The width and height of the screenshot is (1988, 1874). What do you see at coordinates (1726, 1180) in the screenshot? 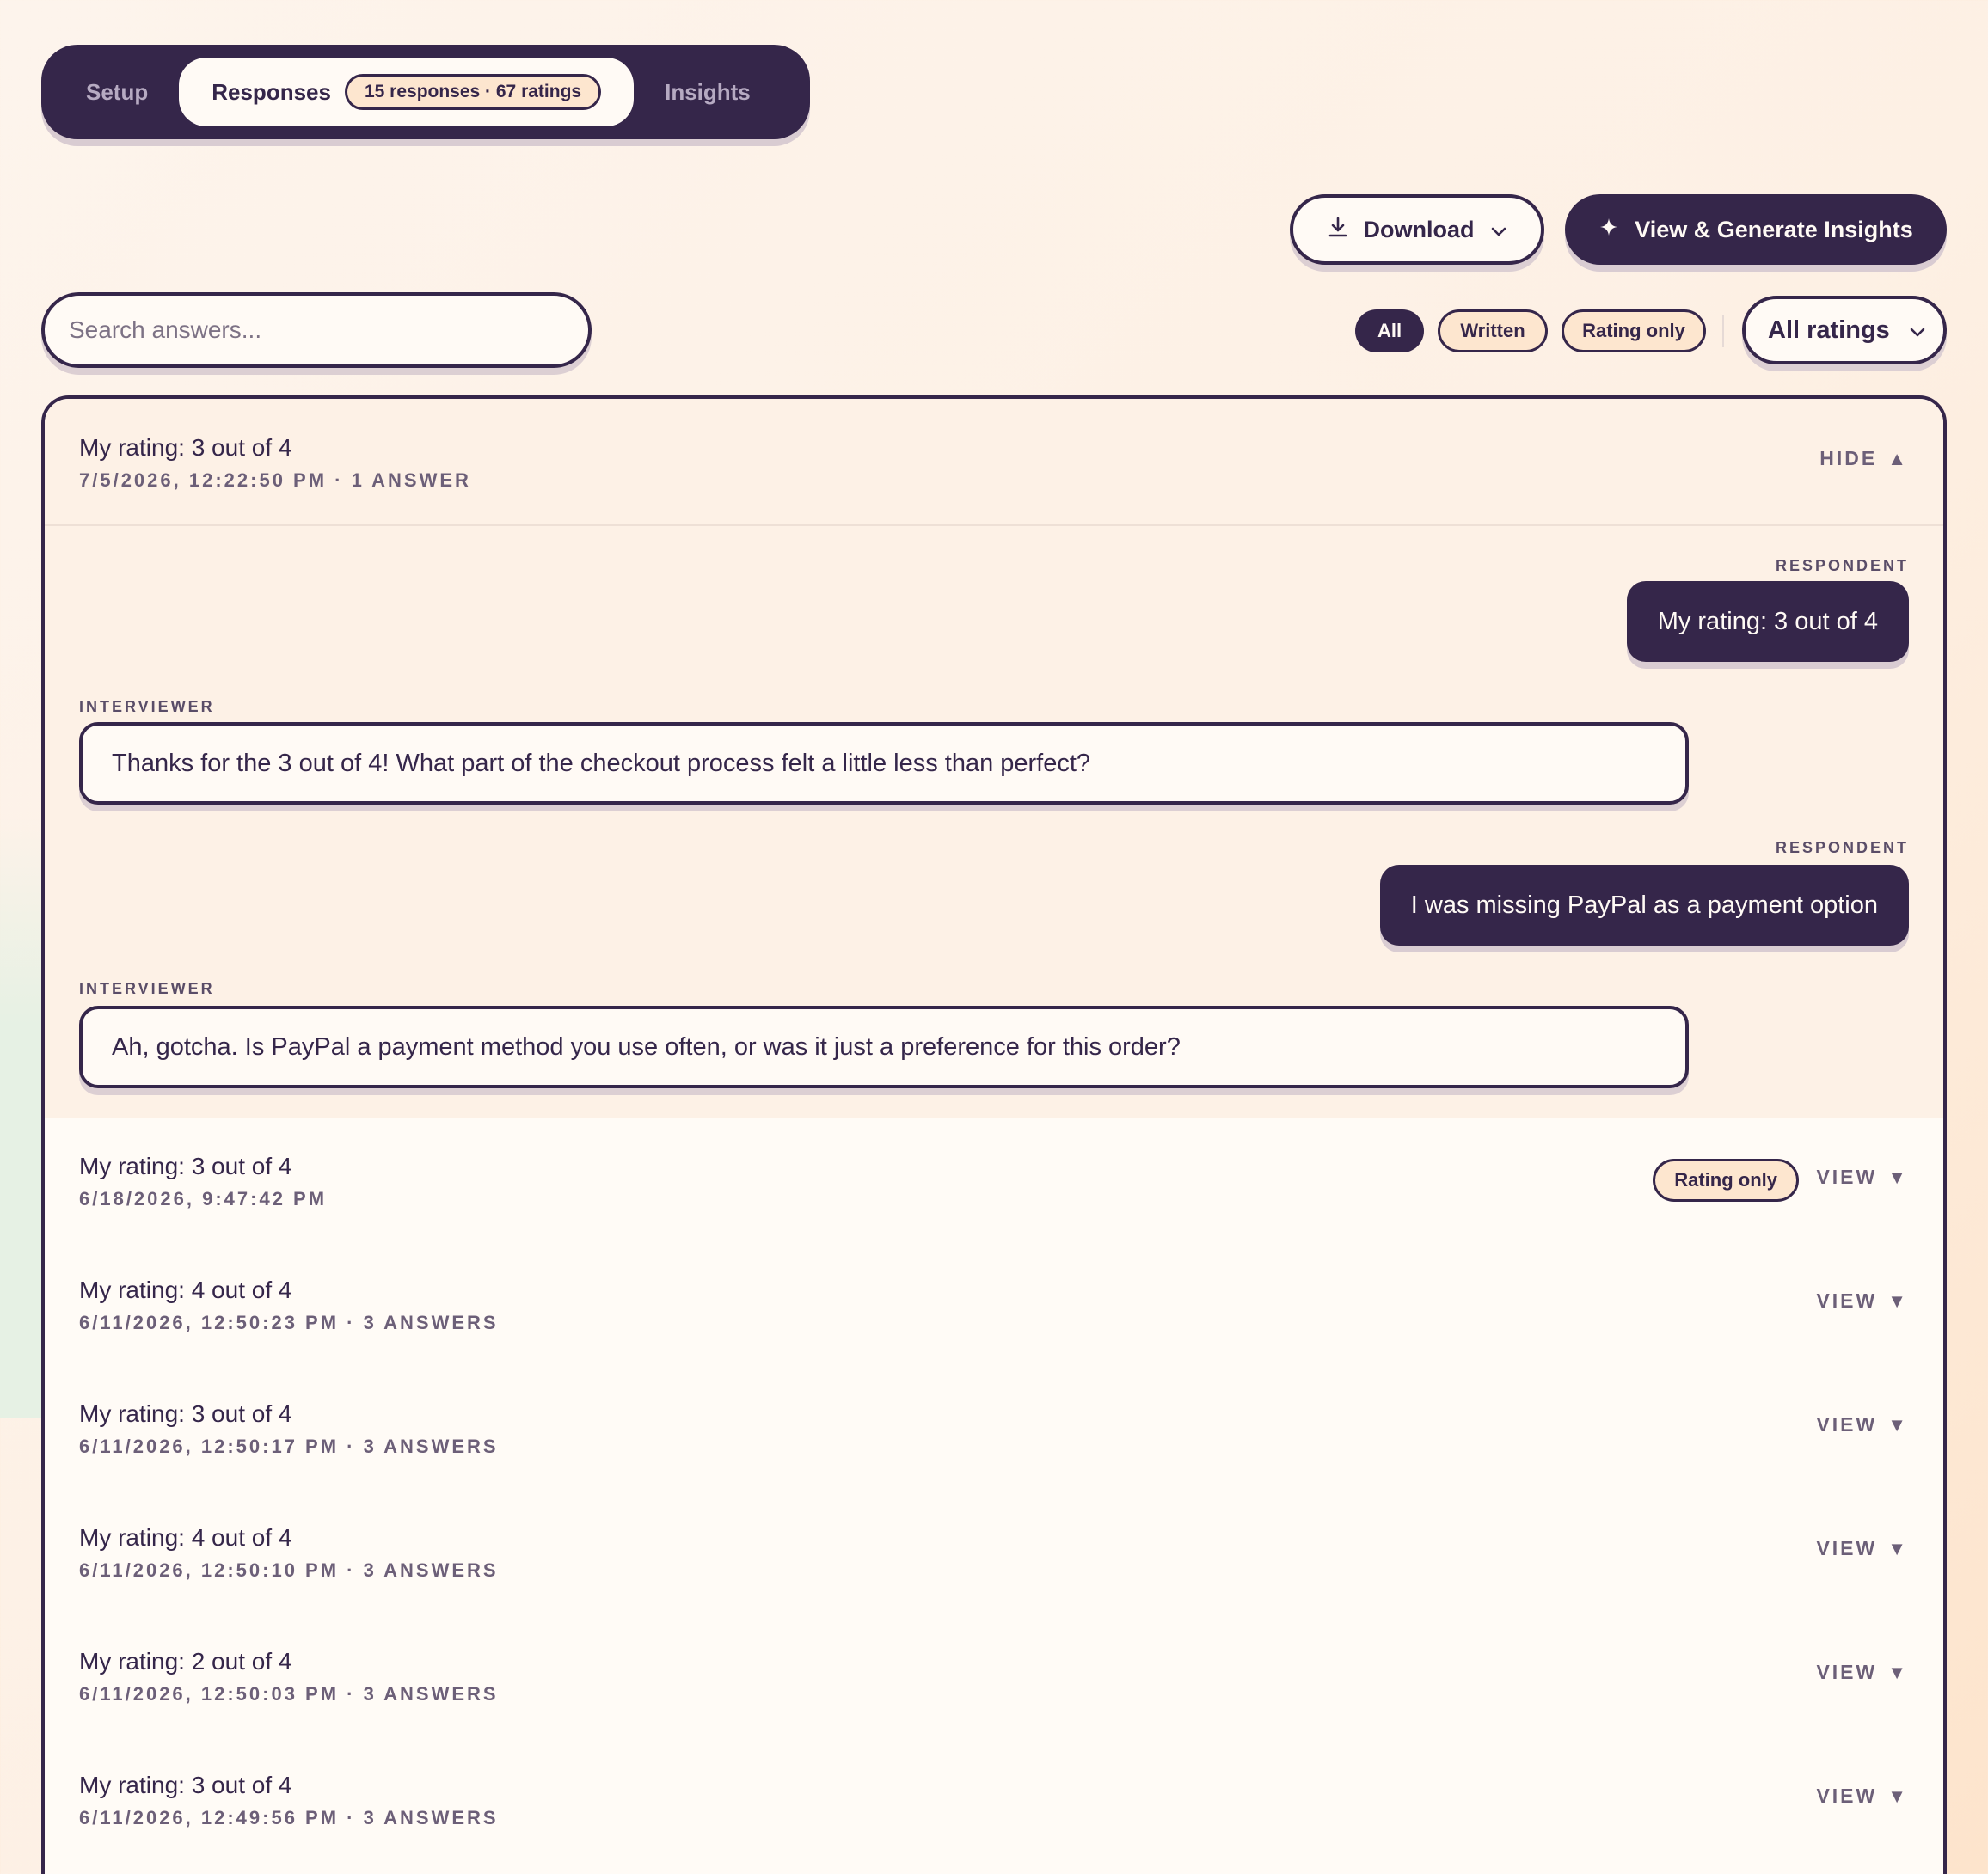
I see `rating-only-badge: Rating only` at bounding box center [1726, 1180].